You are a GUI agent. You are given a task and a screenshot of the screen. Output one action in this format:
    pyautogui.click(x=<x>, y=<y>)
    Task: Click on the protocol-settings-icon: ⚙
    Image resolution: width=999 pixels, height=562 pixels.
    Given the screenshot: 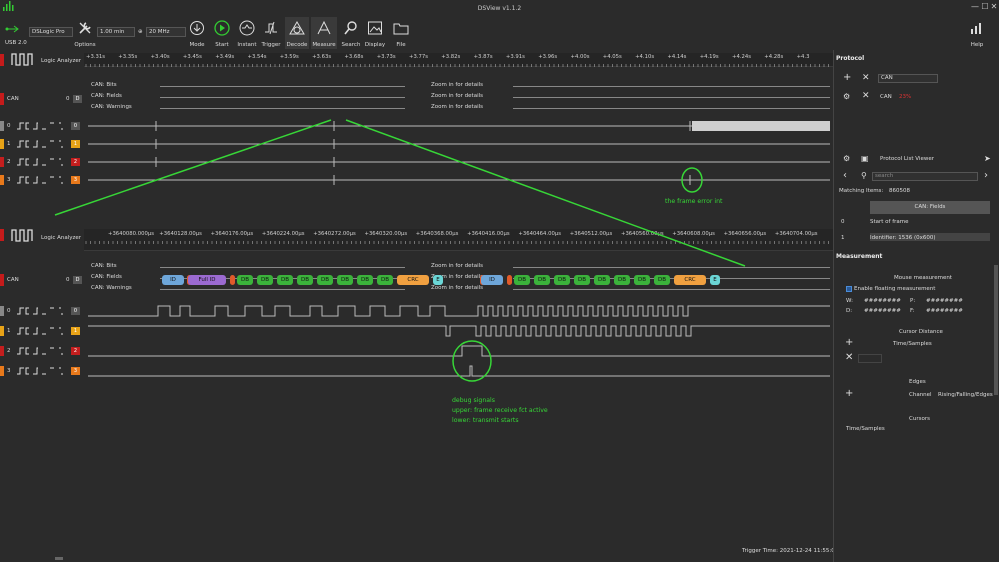 What is the action you would take?
    pyautogui.click(x=846, y=96)
    